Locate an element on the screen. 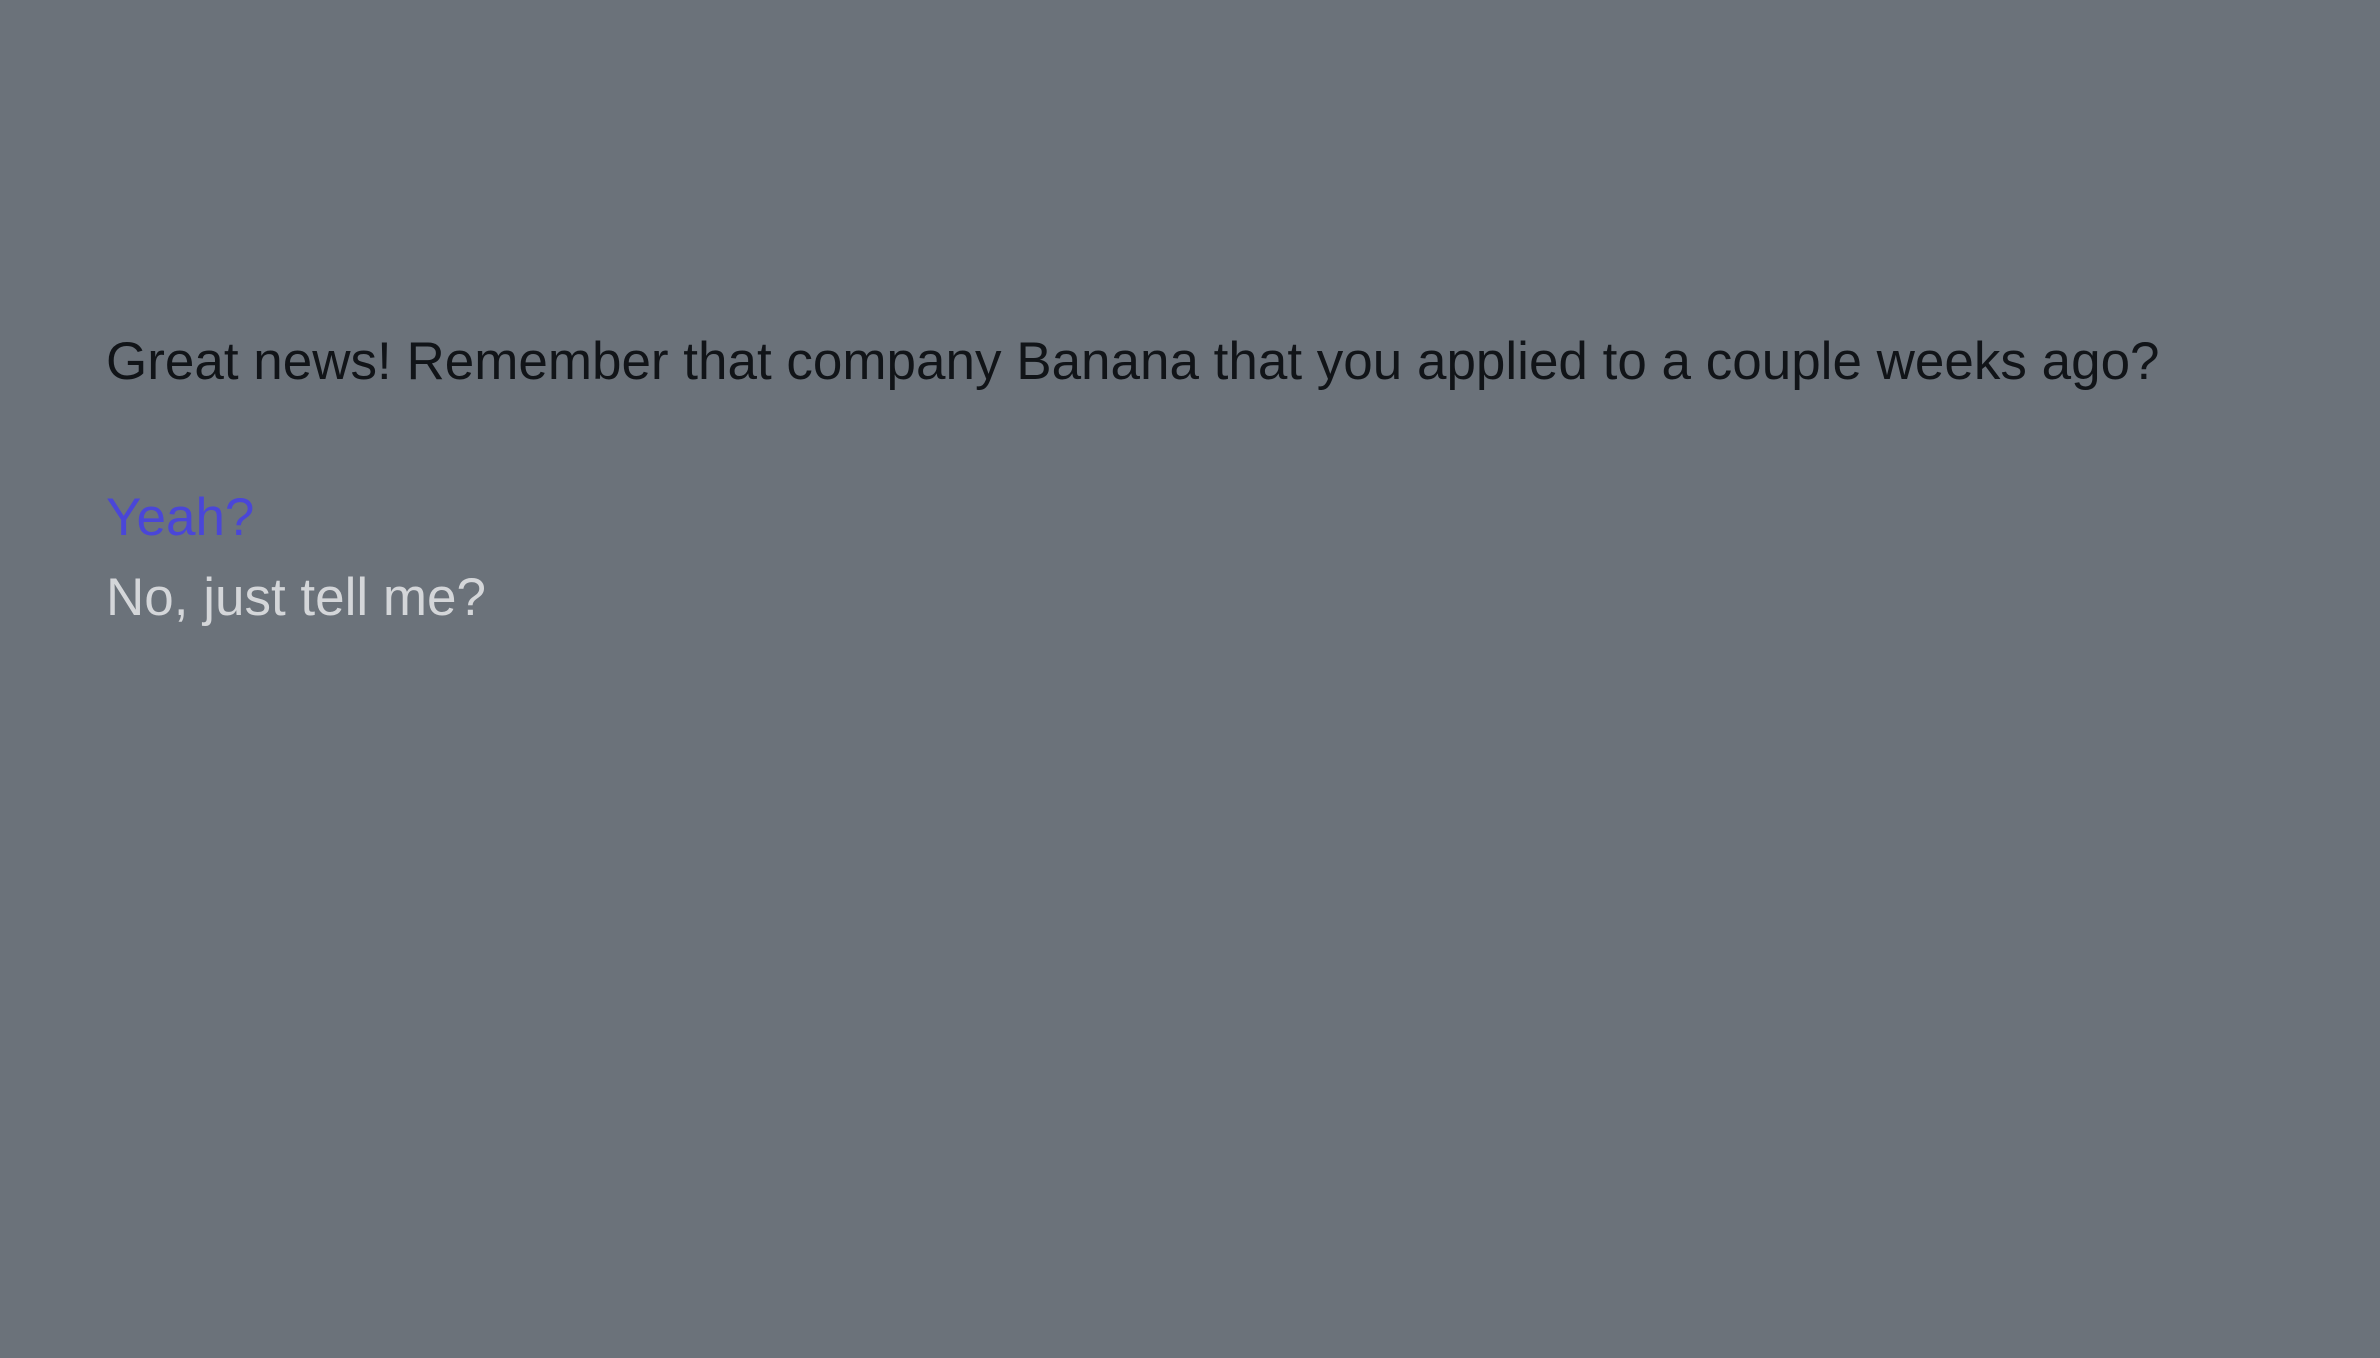 The height and width of the screenshot is (1358, 2380). choice-list: Yeah? No, just tell me? is located at coordinates (1206, 558).